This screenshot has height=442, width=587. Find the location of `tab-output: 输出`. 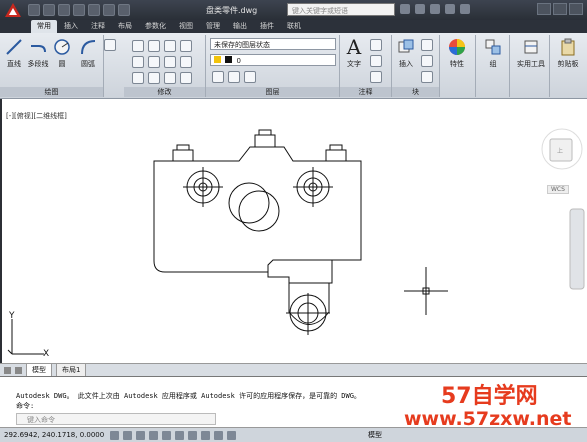

tab-output: 输出 is located at coordinates (240, 26).